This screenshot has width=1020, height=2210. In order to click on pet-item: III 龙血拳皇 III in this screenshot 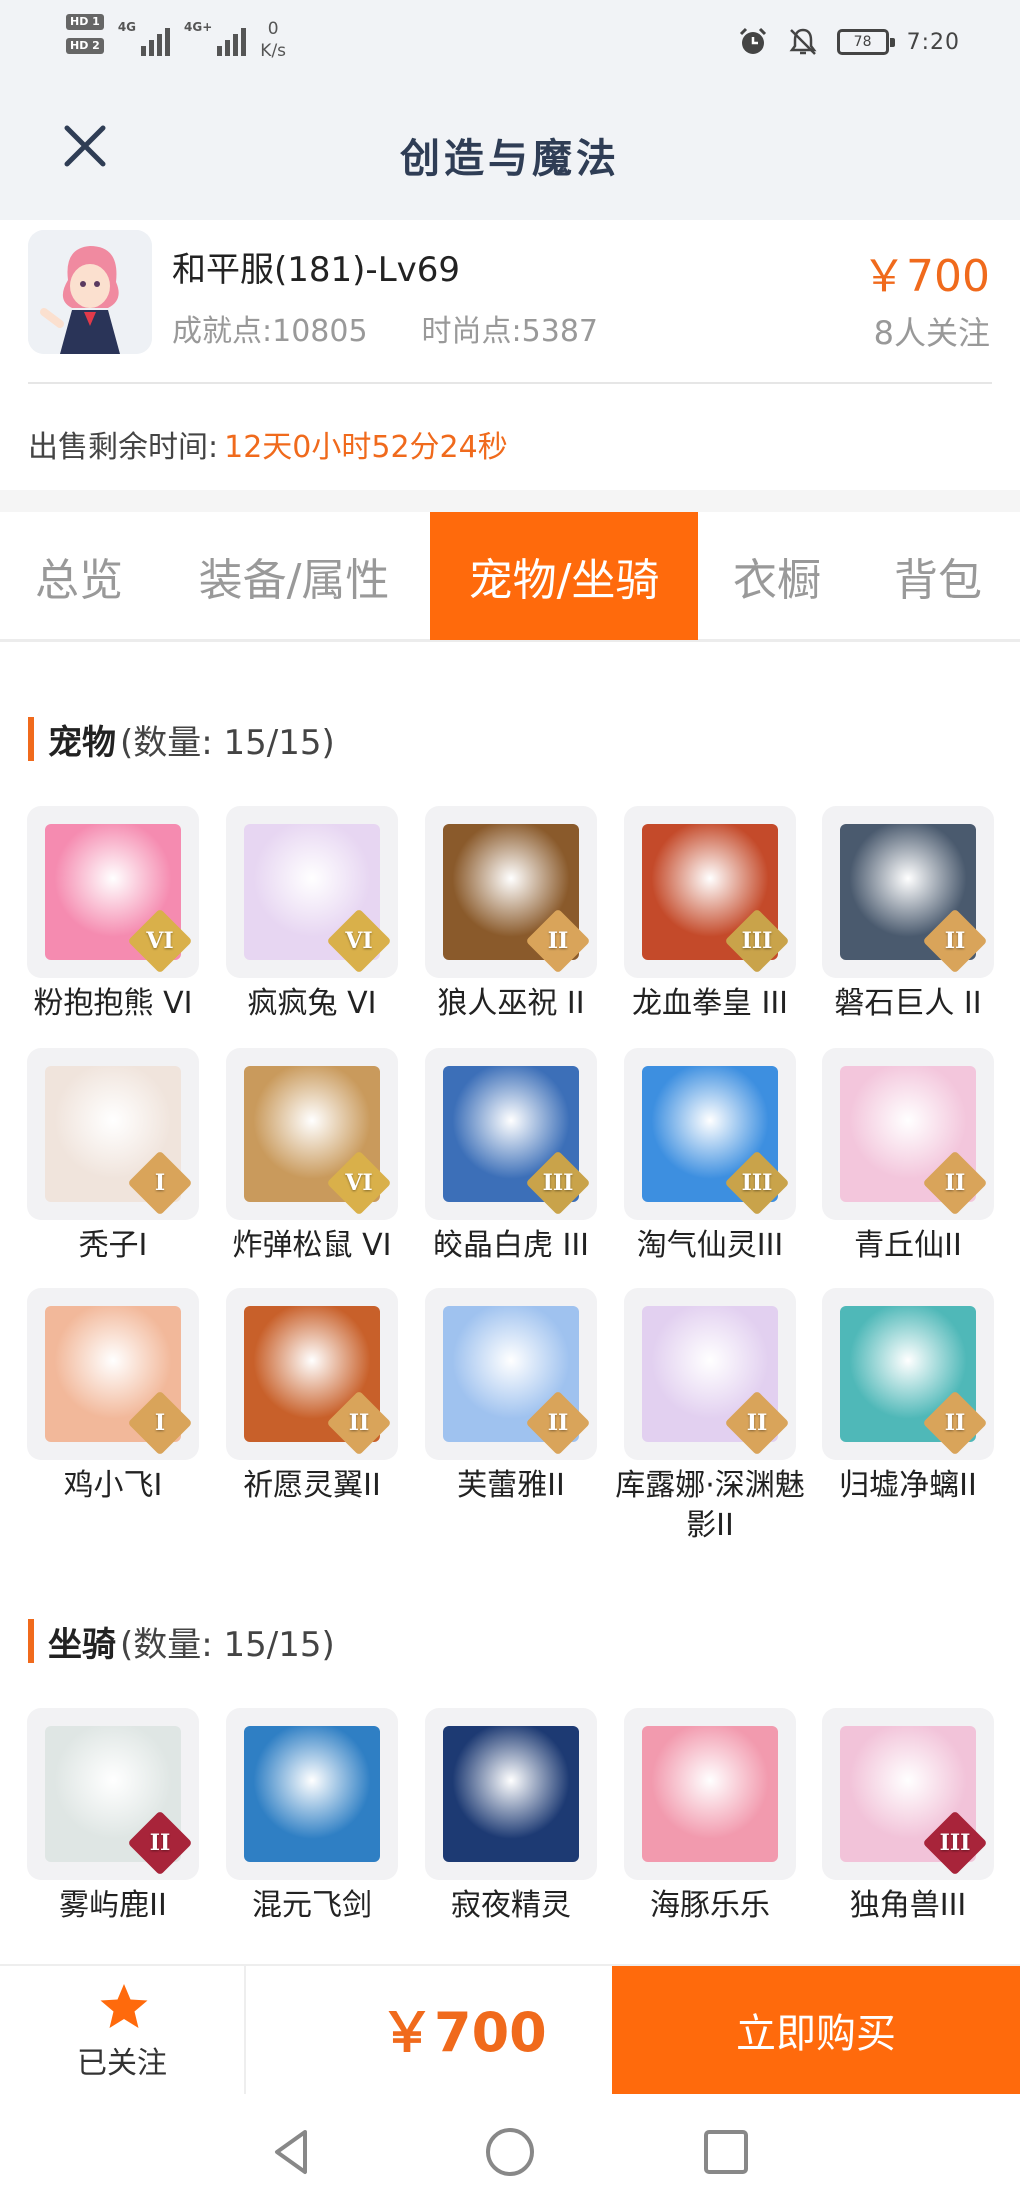, I will do `click(710, 915)`.